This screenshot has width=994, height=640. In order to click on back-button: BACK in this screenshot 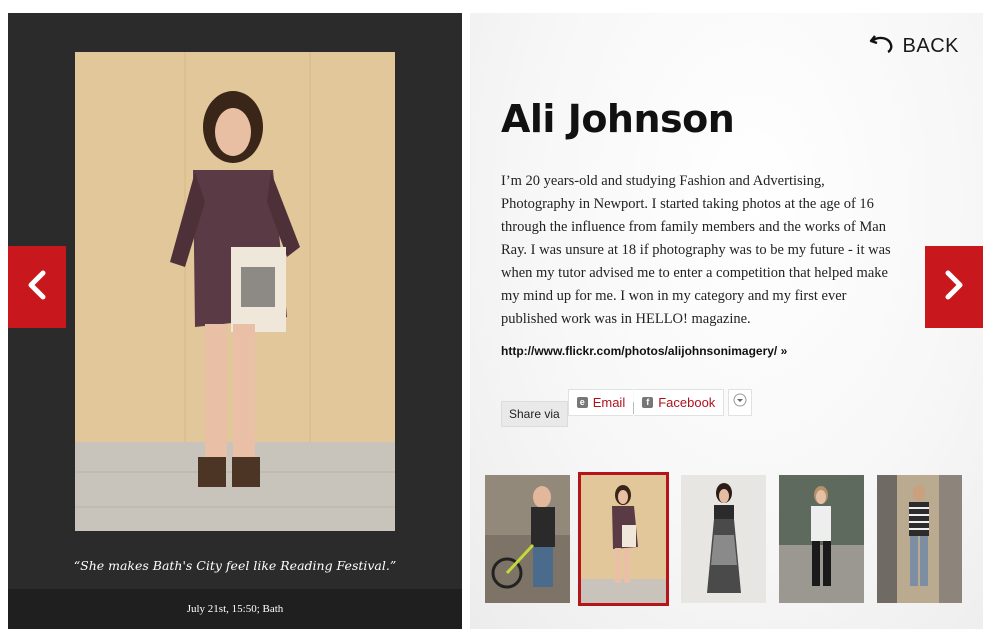, I will do `click(914, 46)`.